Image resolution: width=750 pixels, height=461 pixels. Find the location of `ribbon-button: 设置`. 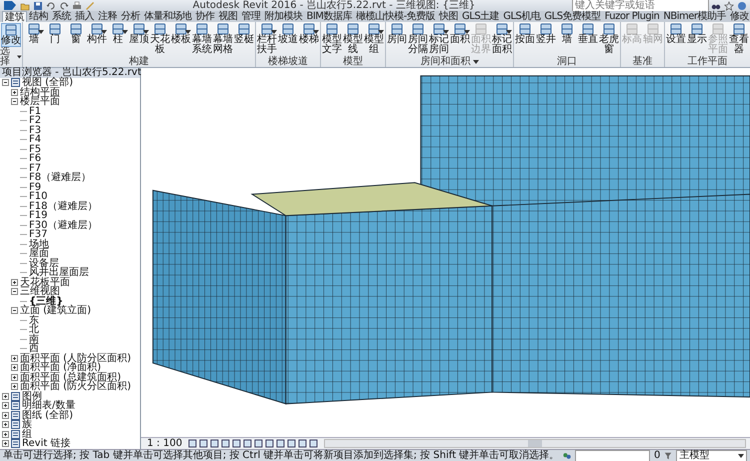

ribbon-button: 设置 is located at coordinates (676, 40).